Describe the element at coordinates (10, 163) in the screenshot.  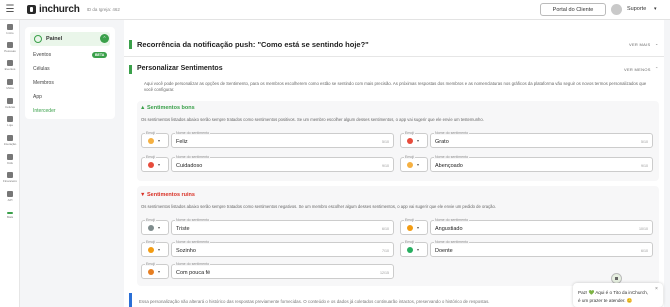
I see `nav-label: Kids` at that location.